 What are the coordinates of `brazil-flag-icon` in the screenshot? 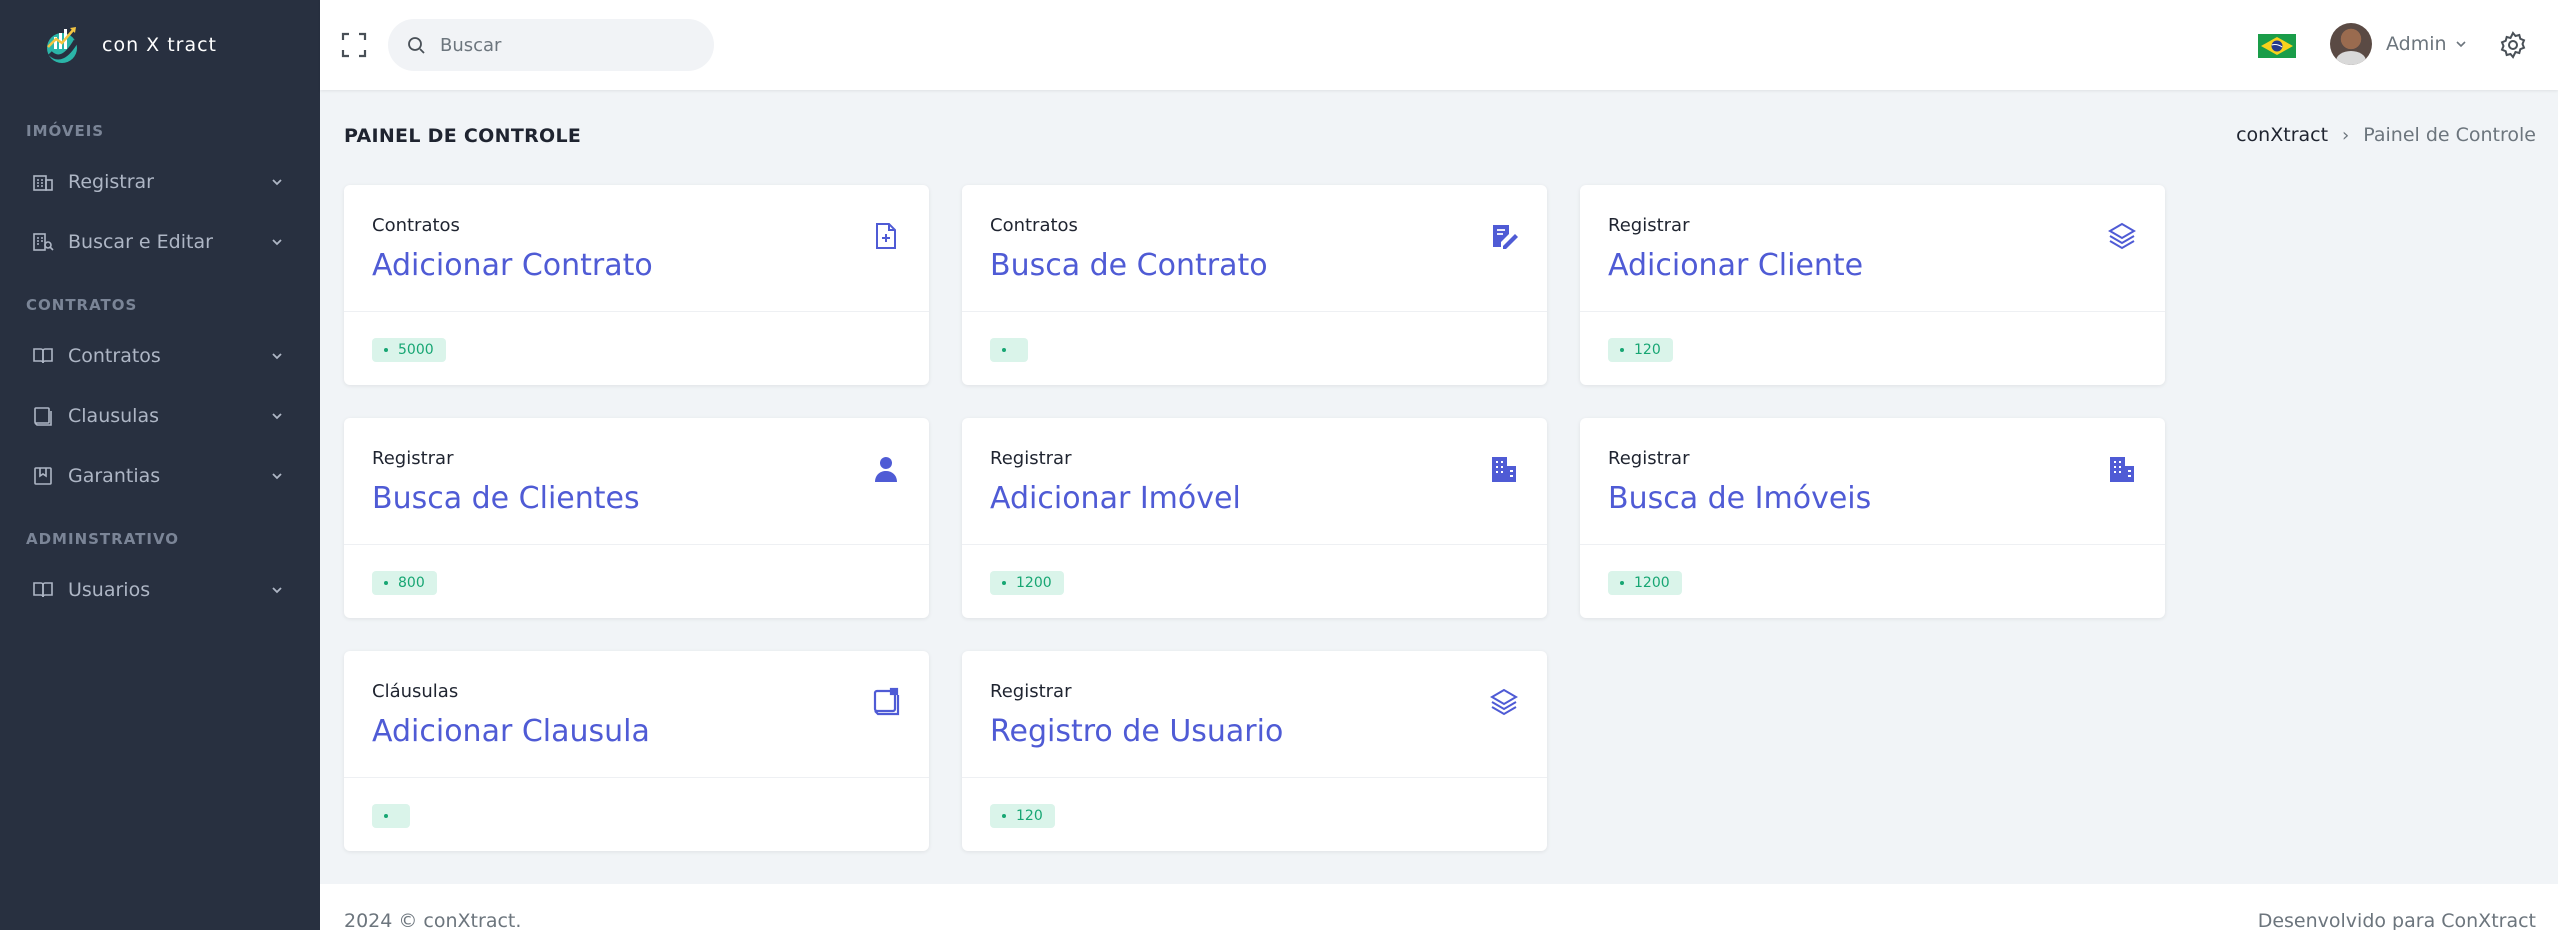 It's located at (2277, 46).